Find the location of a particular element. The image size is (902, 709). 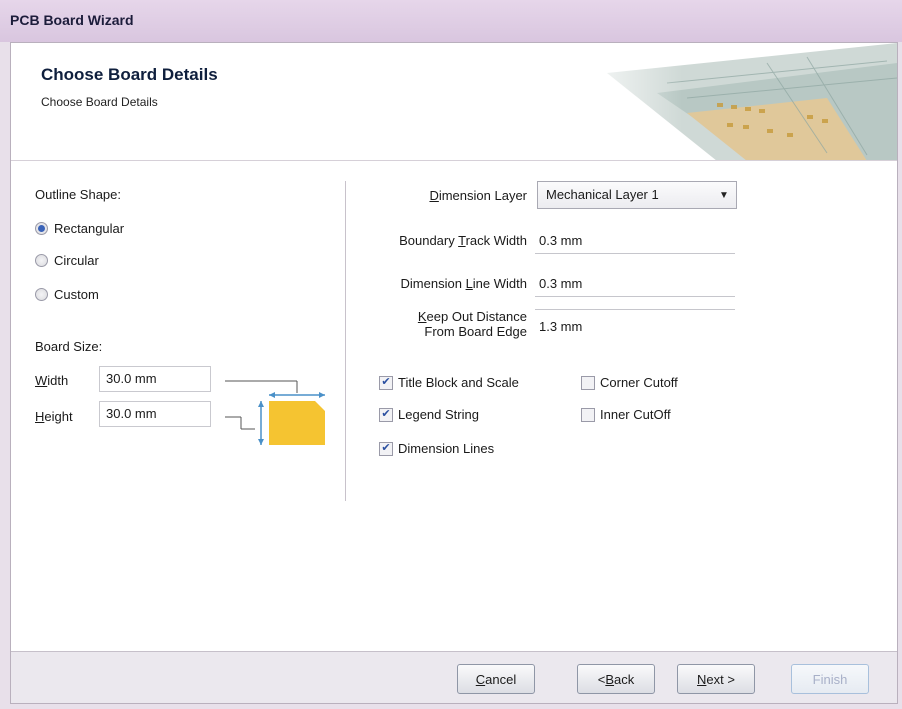

page-subtitle: Choose Board Details is located at coordinates (99, 102).